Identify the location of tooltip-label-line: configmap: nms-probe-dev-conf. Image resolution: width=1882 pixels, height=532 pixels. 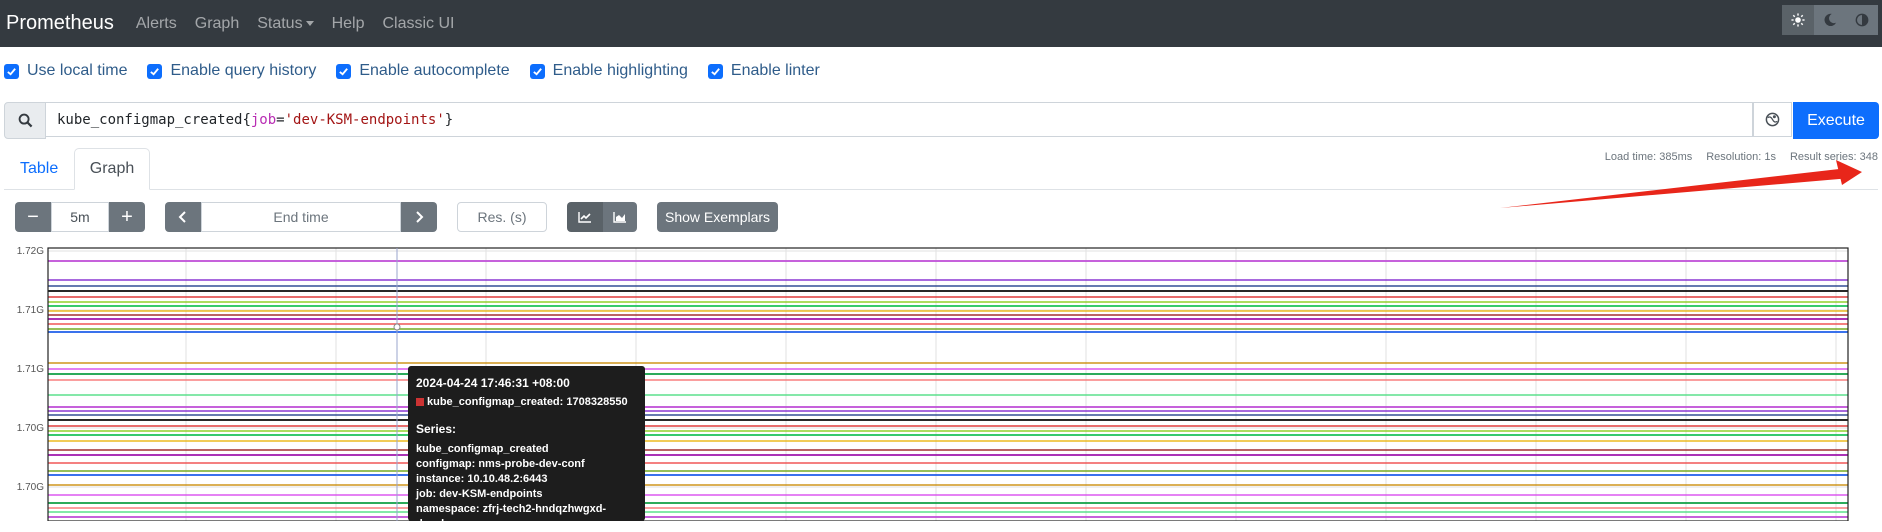
(500, 464).